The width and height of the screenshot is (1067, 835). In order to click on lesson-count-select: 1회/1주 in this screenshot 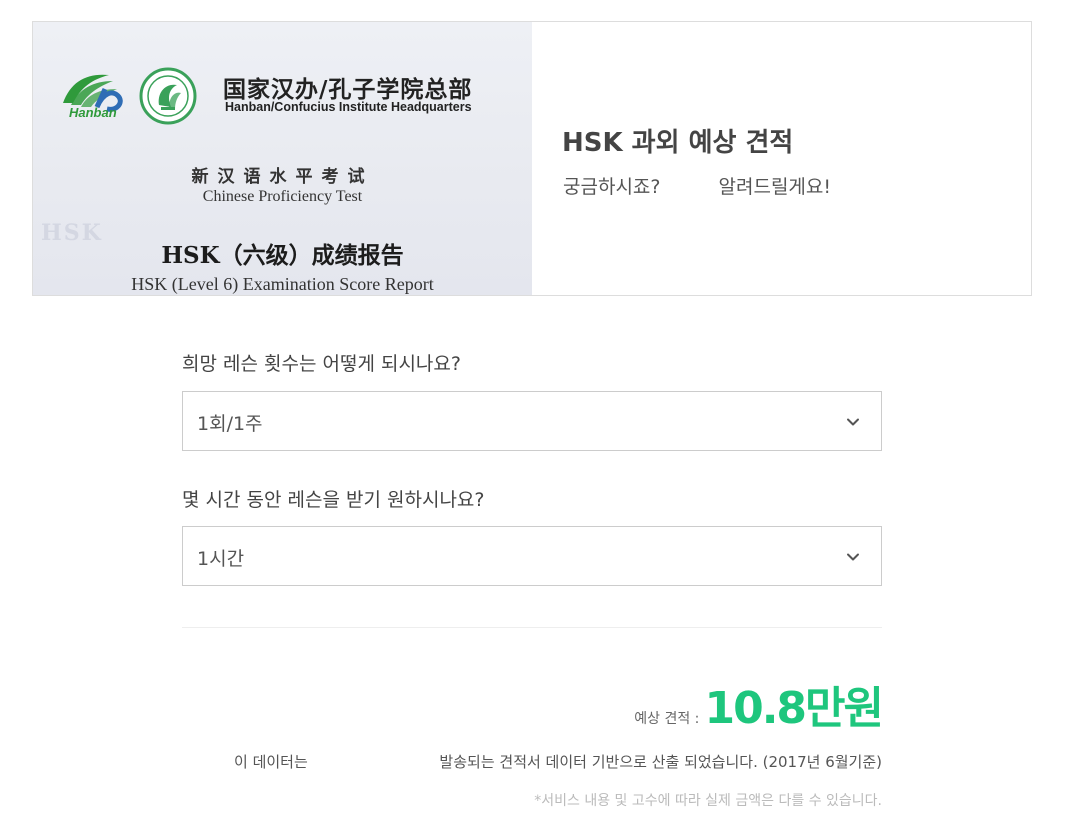, I will do `click(532, 421)`.